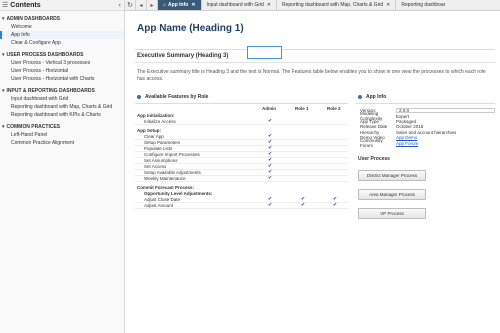  Describe the element at coordinates (334, 108) in the screenshot. I see `column-header-role-2: Role 2` at that location.